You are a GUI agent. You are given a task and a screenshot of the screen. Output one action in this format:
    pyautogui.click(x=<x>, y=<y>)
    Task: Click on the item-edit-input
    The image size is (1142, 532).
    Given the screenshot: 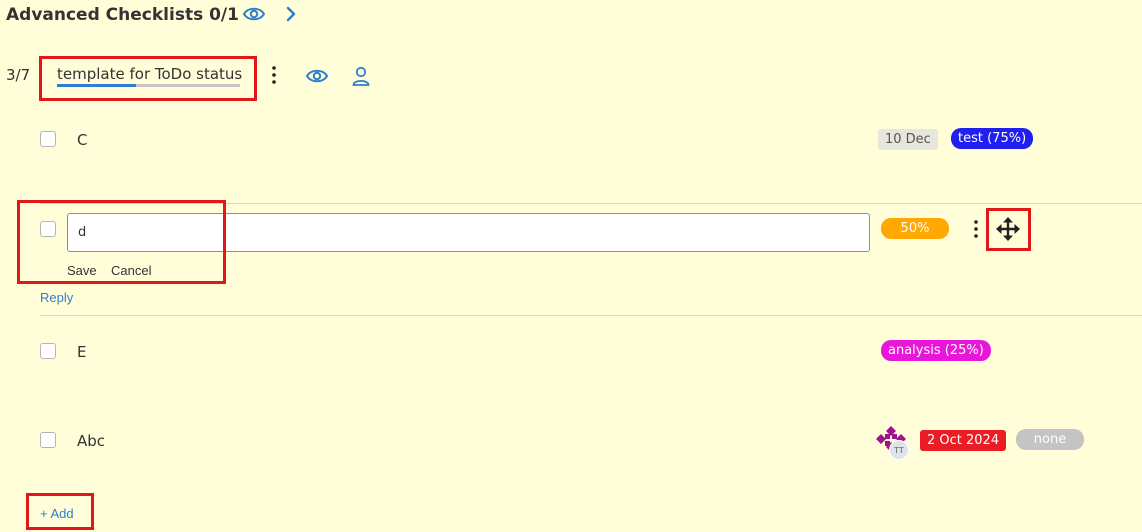 What is the action you would take?
    pyautogui.click(x=468, y=232)
    